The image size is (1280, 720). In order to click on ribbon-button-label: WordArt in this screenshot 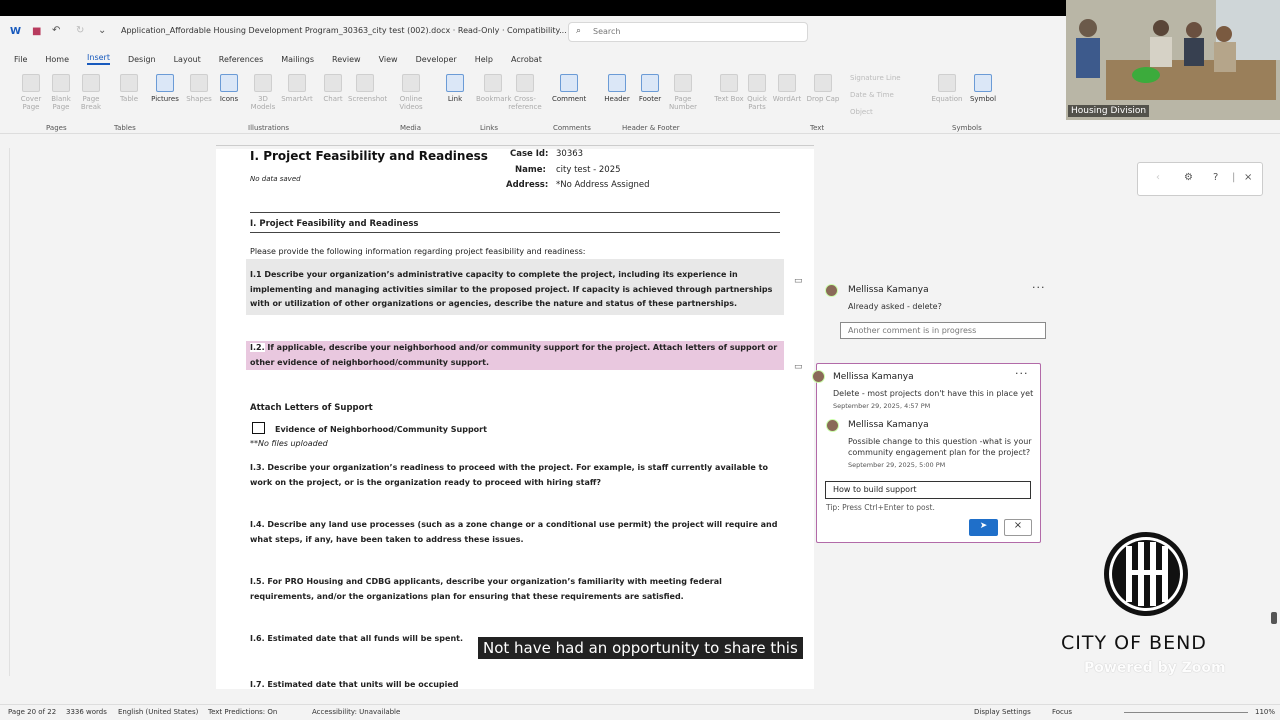, I will do `click(787, 99)`.